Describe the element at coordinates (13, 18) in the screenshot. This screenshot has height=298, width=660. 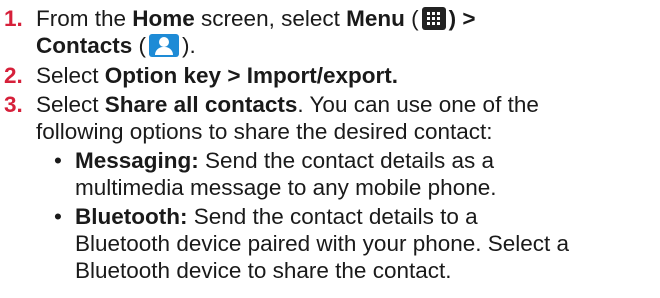
I see `step-1-number: 1.` at that location.